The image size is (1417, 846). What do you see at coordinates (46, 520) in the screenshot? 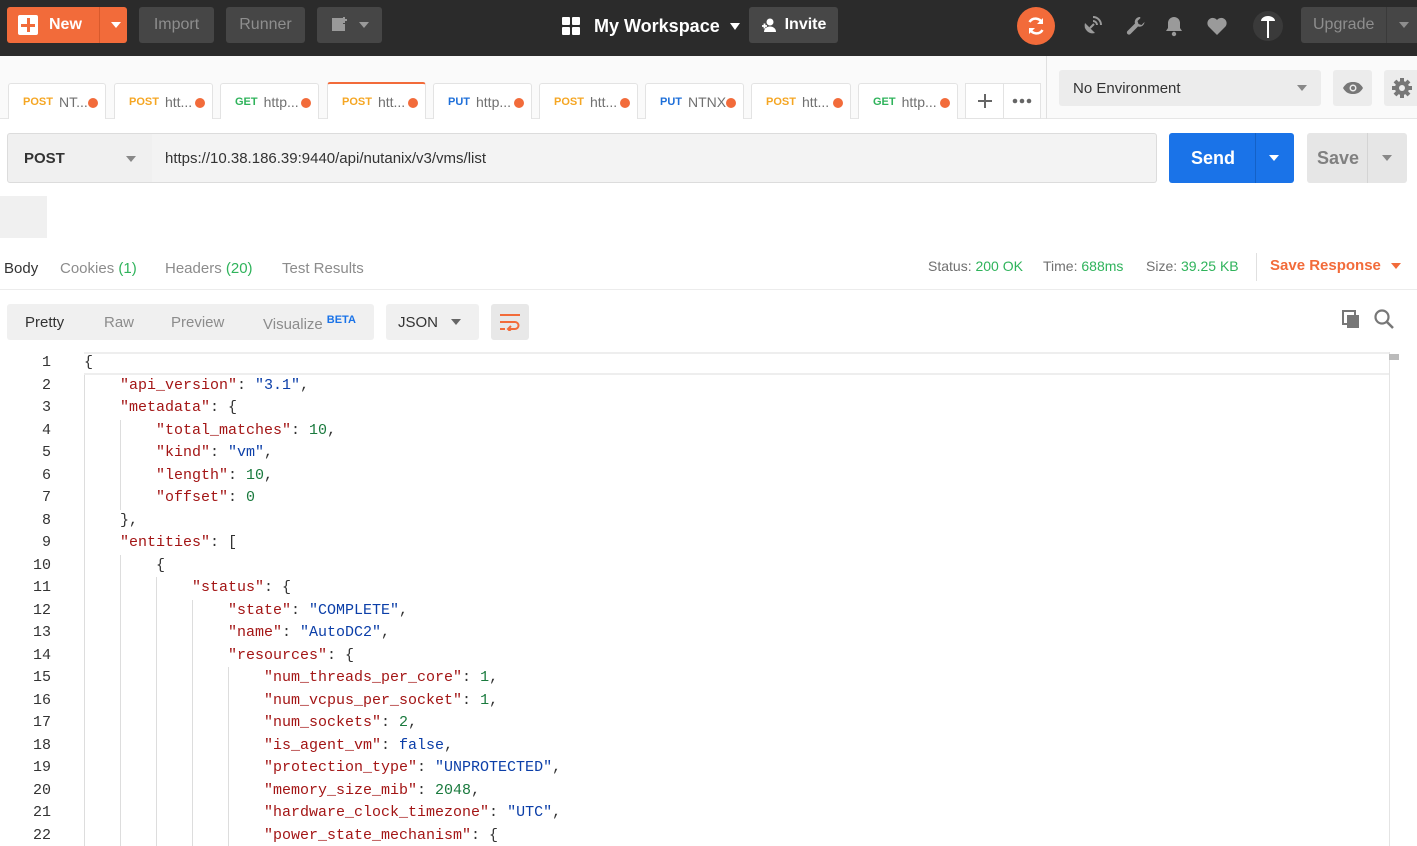
I see `line-number: 8` at bounding box center [46, 520].